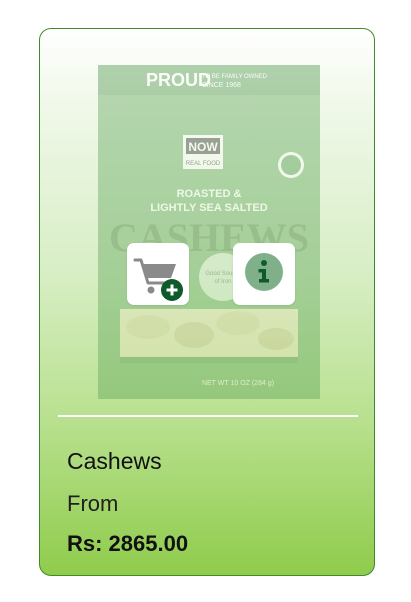  What do you see at coordinates (208, 416) in the screenshot?
I see `card-divider` at bounding box center [208, 416].